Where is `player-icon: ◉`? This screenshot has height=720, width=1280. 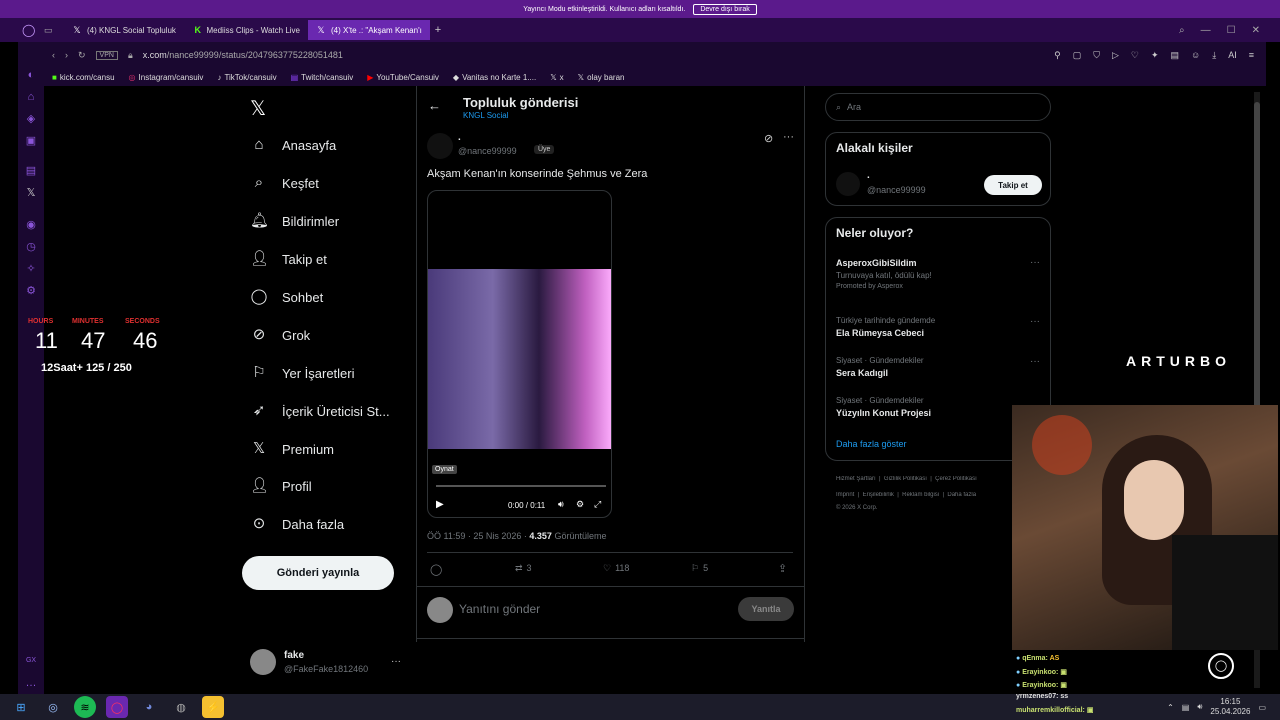 player-icon: ◉ is located at coordinates (31, 225).